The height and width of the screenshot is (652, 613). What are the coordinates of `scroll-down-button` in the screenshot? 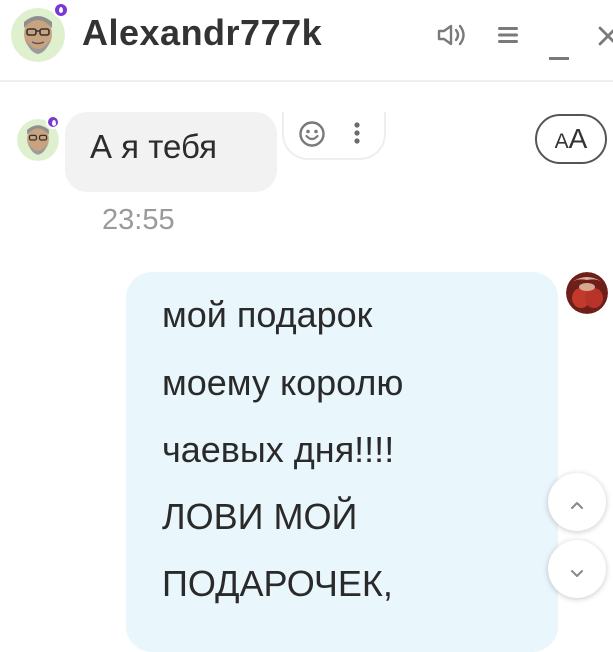 It's located at (577, 569).